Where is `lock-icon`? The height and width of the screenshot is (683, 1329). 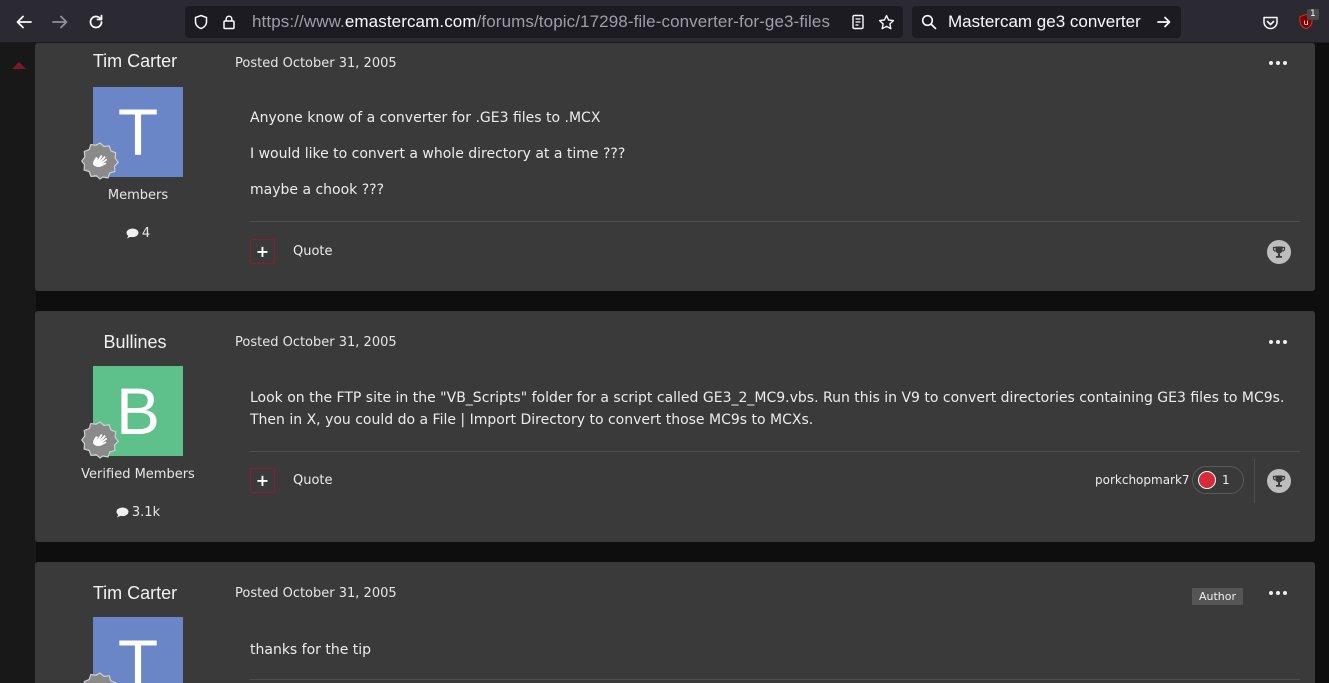
lock-icon is located at coordinates (229, 22).